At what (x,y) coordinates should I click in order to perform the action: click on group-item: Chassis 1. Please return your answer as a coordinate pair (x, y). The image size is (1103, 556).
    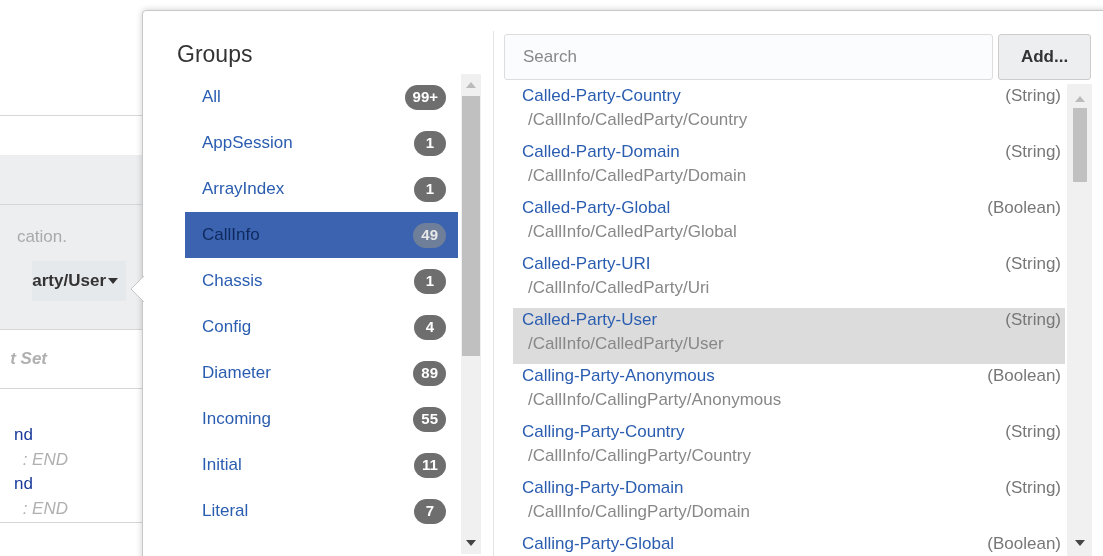
    Looking at the image, I should click on (321, 281).